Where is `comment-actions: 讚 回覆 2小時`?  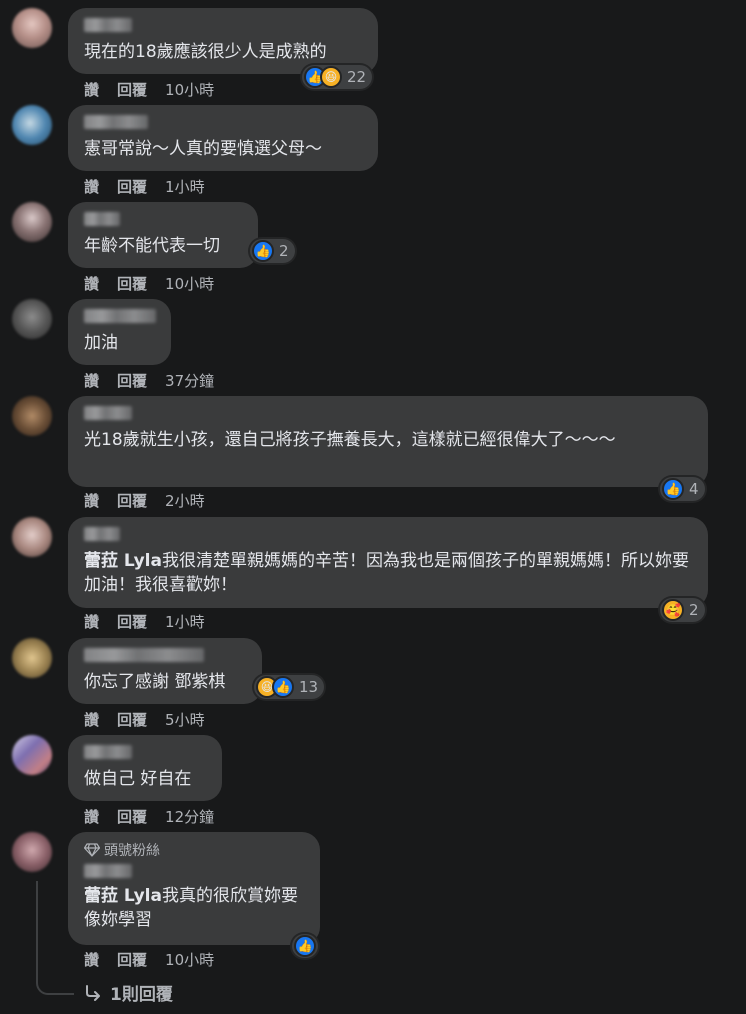 comment-actions: 讚 回覆 2小時 is located at coordinates (144, 500).